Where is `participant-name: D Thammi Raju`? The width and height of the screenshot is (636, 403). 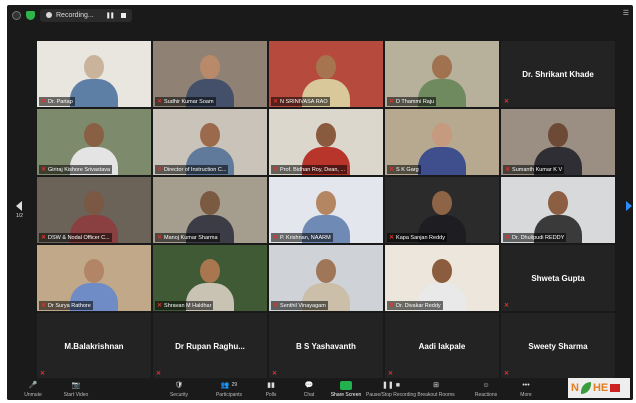
participant-name: D Thammi Raju is located at coordinates (415, 101).